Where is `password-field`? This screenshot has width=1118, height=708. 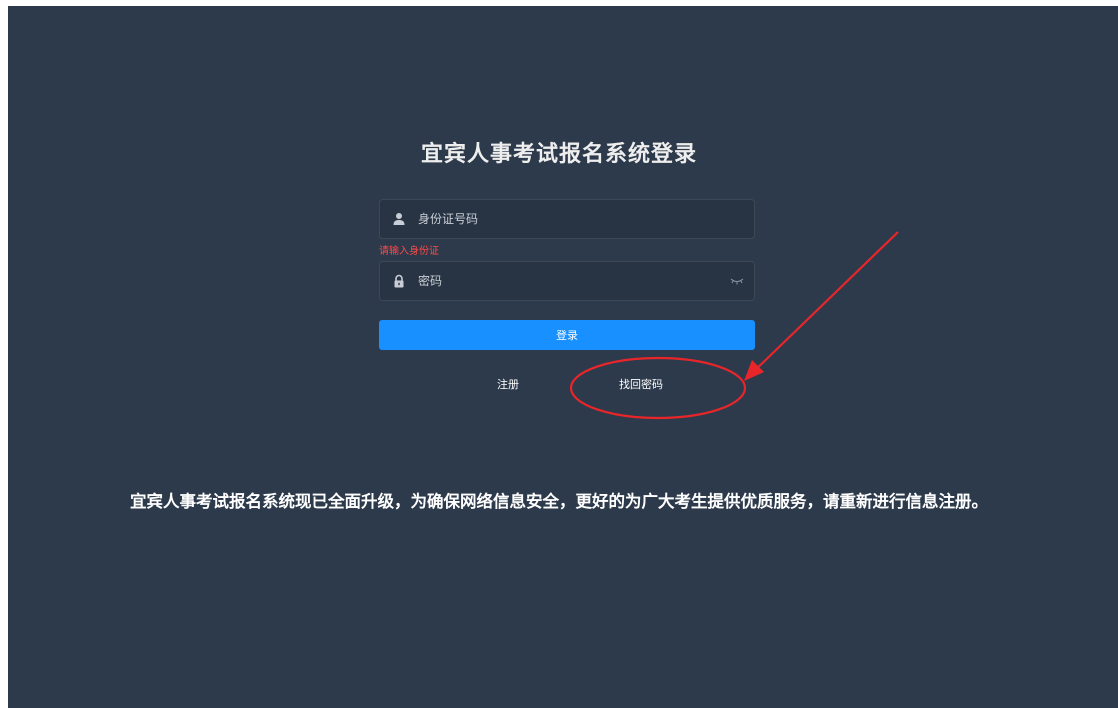 password-field is located at coordinates (567, 281).